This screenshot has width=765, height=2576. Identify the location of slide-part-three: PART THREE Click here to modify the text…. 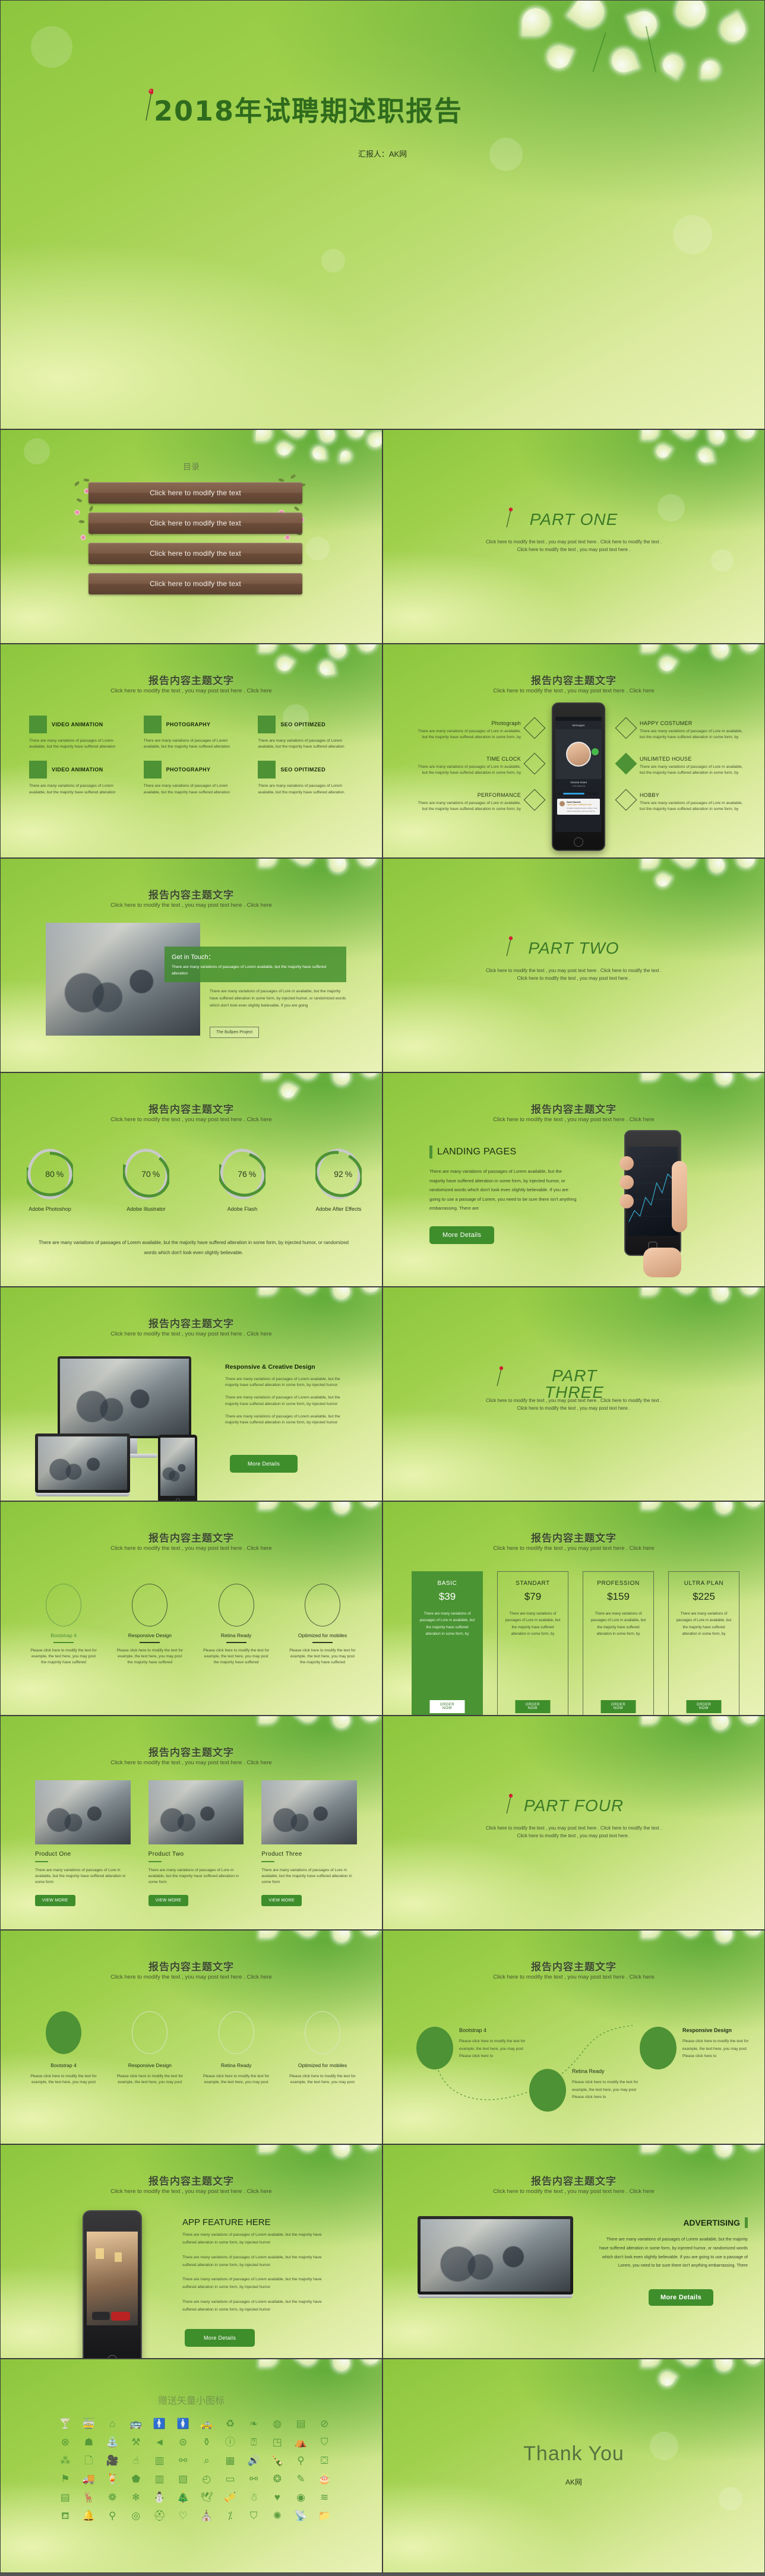
(574, 1394).